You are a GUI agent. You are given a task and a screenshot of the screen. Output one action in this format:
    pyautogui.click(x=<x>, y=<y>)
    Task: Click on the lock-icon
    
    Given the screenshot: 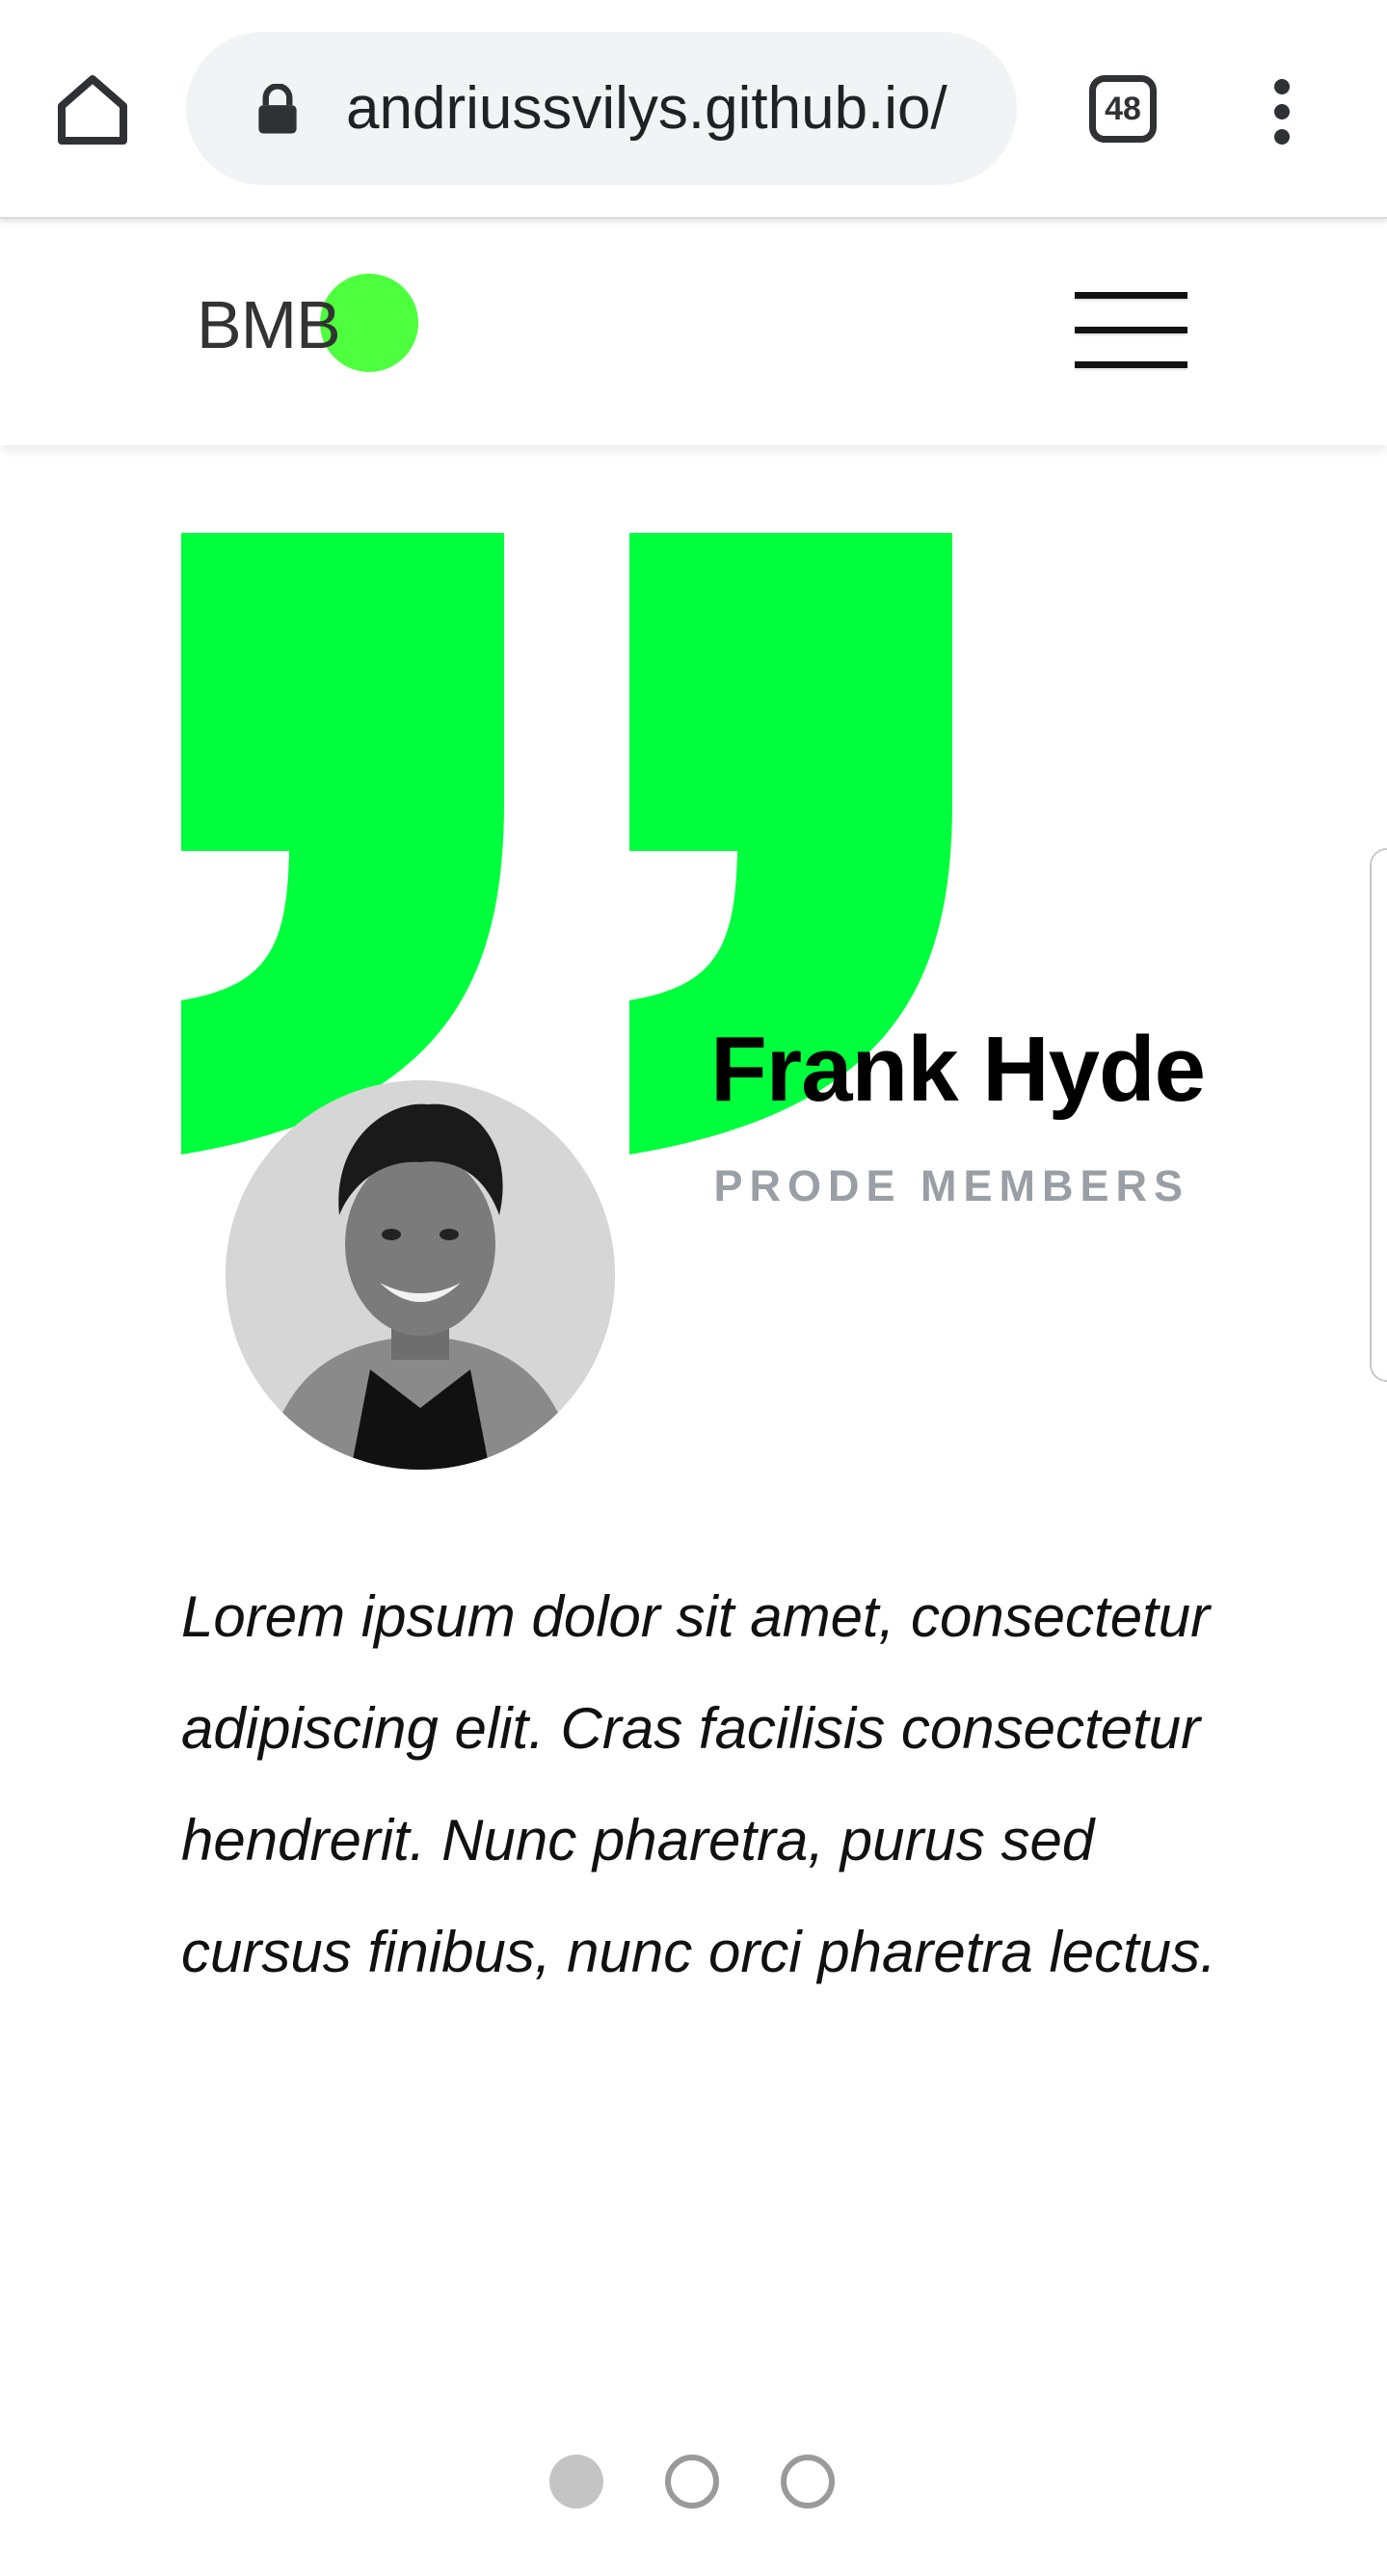 What is the action you would take?
    pyautogui.click(x=277, y=109)
    